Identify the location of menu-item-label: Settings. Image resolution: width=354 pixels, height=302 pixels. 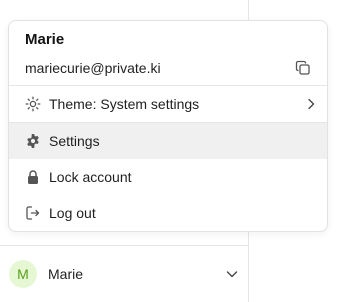
(74, 141).